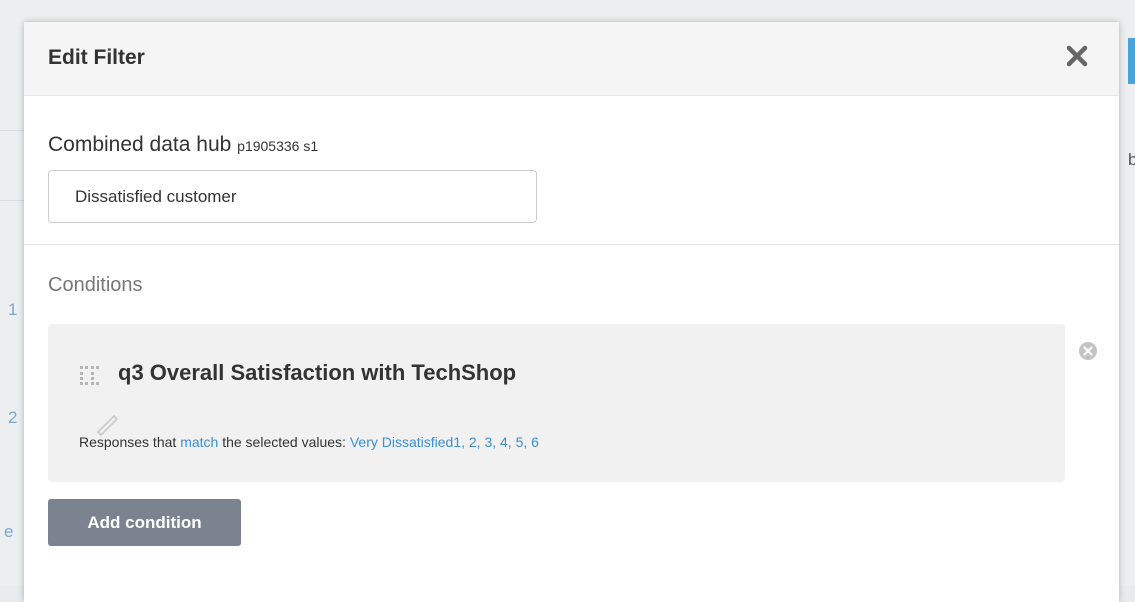 Image resolution: width=1135 pixels, height=602 pixels. I want to click on close-icon, so click(1077, 56).